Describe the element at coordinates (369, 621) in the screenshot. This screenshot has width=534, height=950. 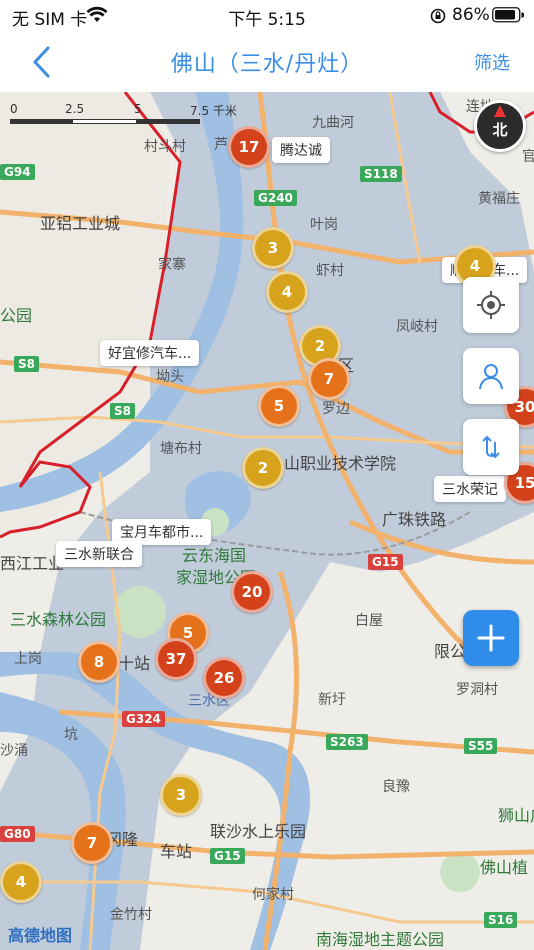
I see `place-label: 白屋` at that location.